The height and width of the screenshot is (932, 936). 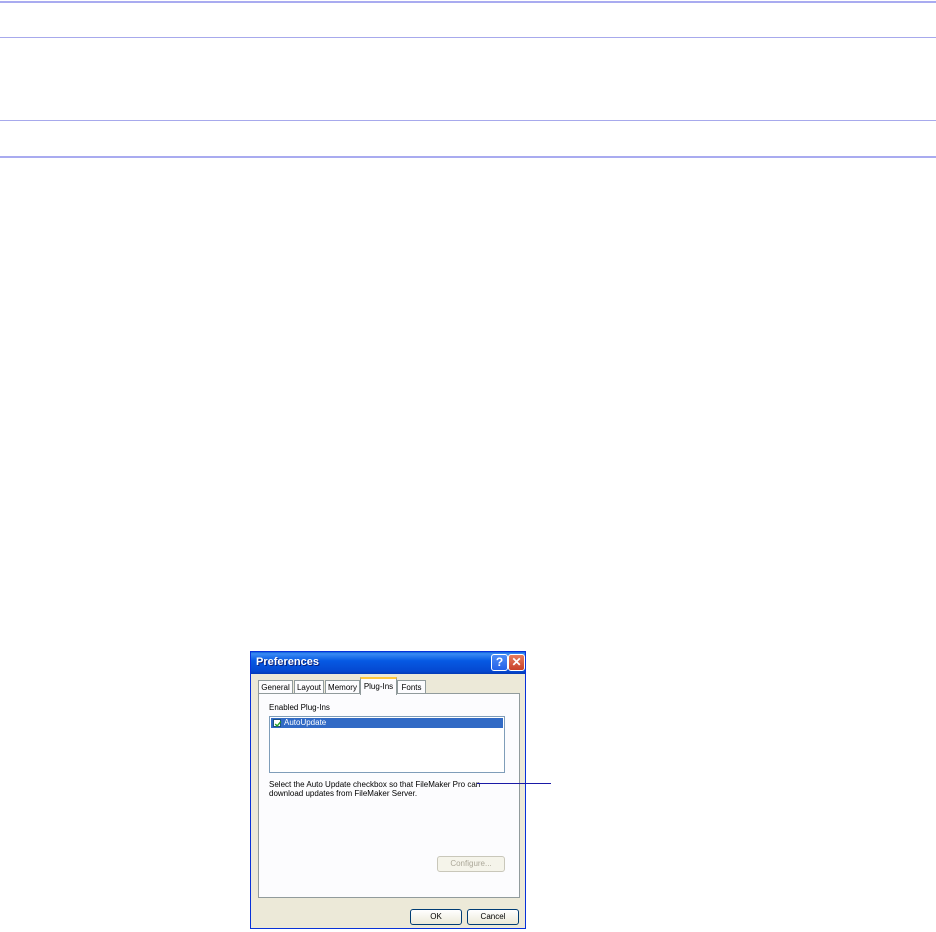 I want to click on help-icon: ?, so click(x=499, y=662).